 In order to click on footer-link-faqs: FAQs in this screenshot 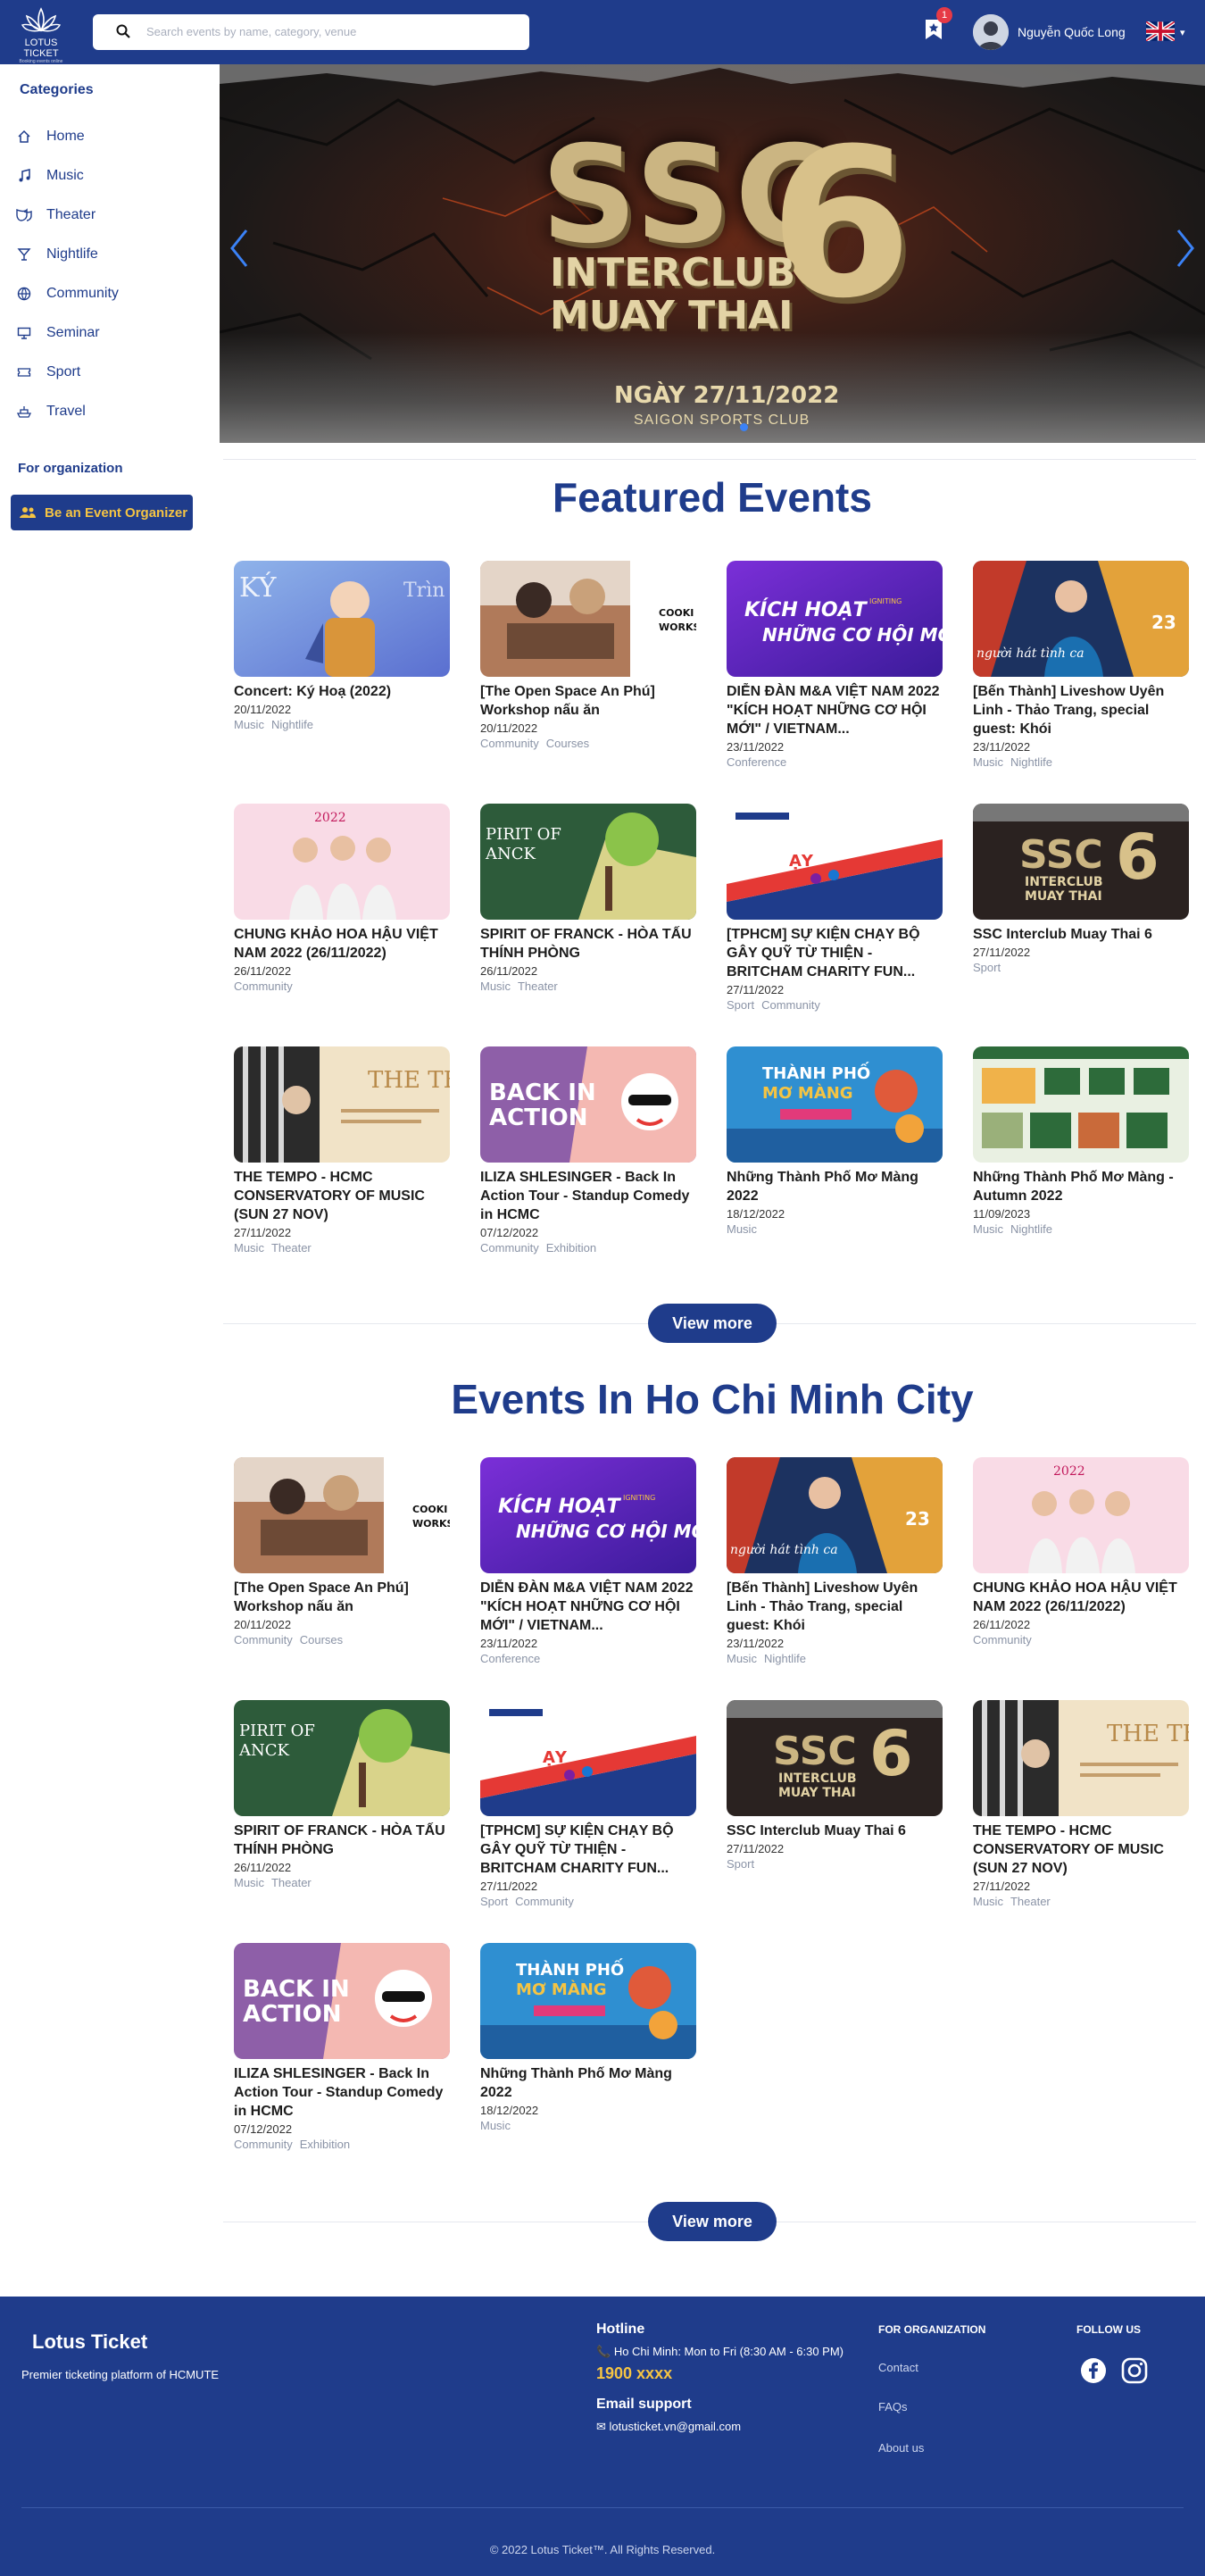, I will do `click(893, 2406)`.